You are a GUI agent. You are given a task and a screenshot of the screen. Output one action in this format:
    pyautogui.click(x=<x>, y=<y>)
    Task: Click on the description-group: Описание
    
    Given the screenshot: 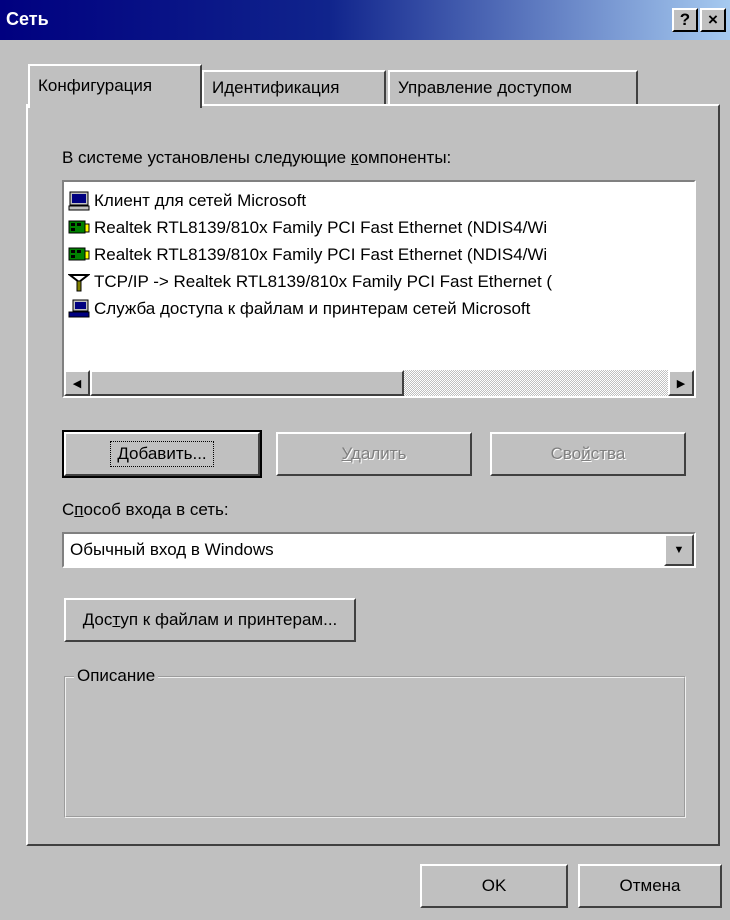 What is the action you would take?
    pyautogui.click(x=375, y=742)
    